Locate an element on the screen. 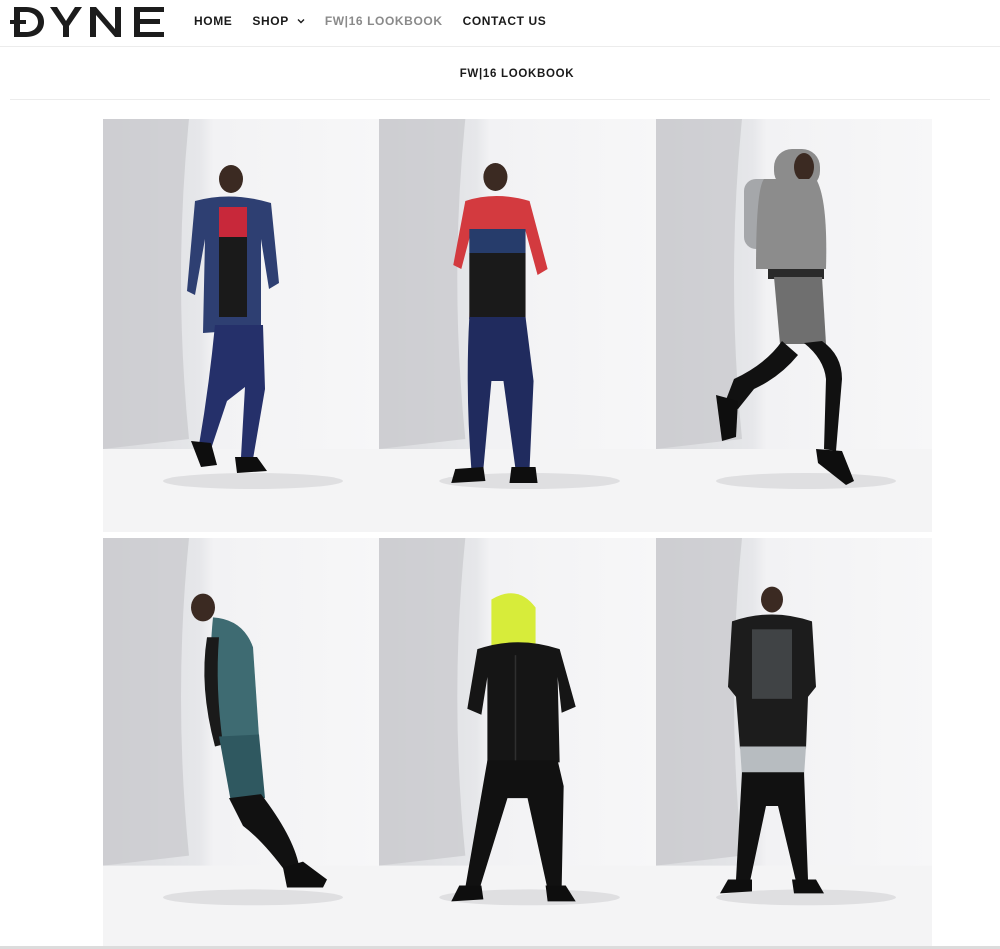 Image resolution: width=1000 pixels, height=949 pixels. nav-home: HOME is located at coordinates (213, 21).